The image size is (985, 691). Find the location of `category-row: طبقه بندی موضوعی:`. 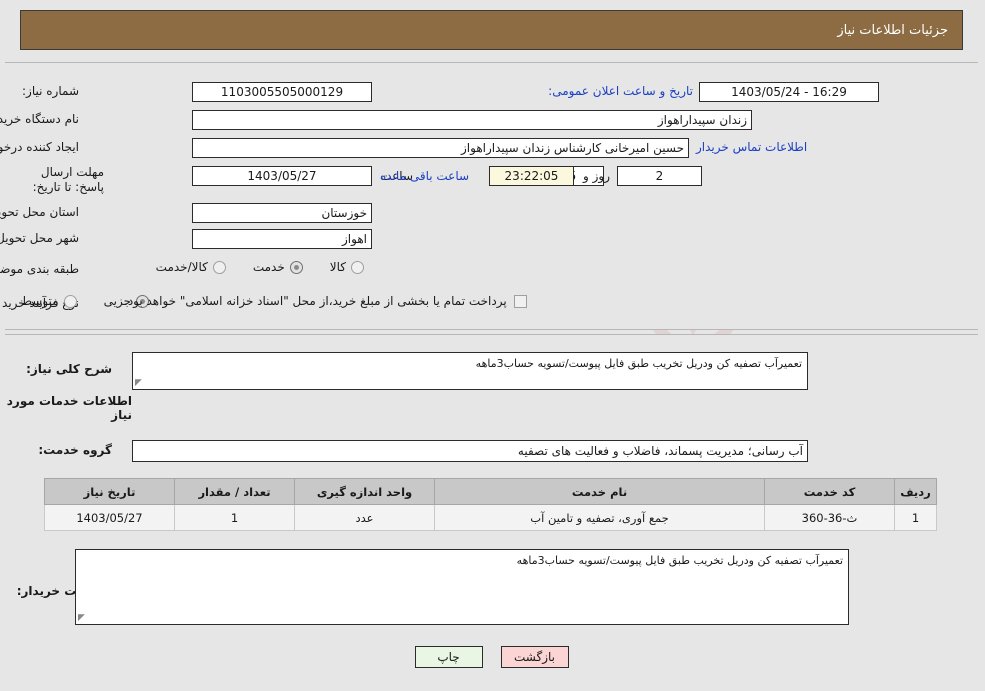

category-row: طبقه بندی موضوعی: is located at coordinates (40, 269).